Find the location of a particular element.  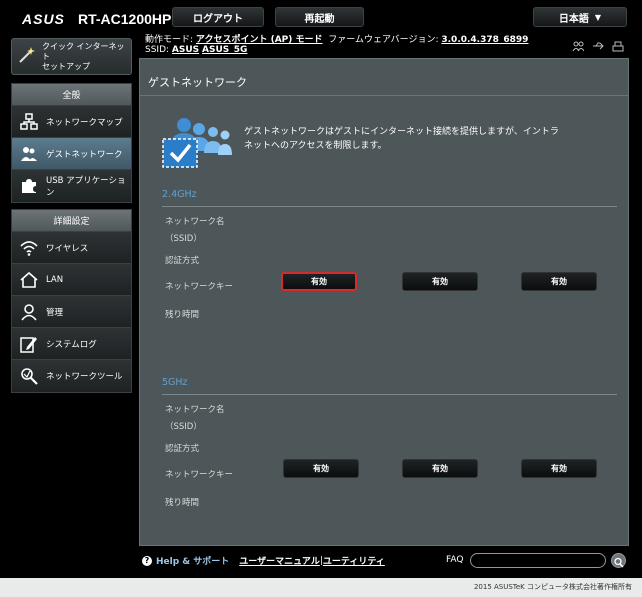

title-divider is located at coordinates (384, 95).